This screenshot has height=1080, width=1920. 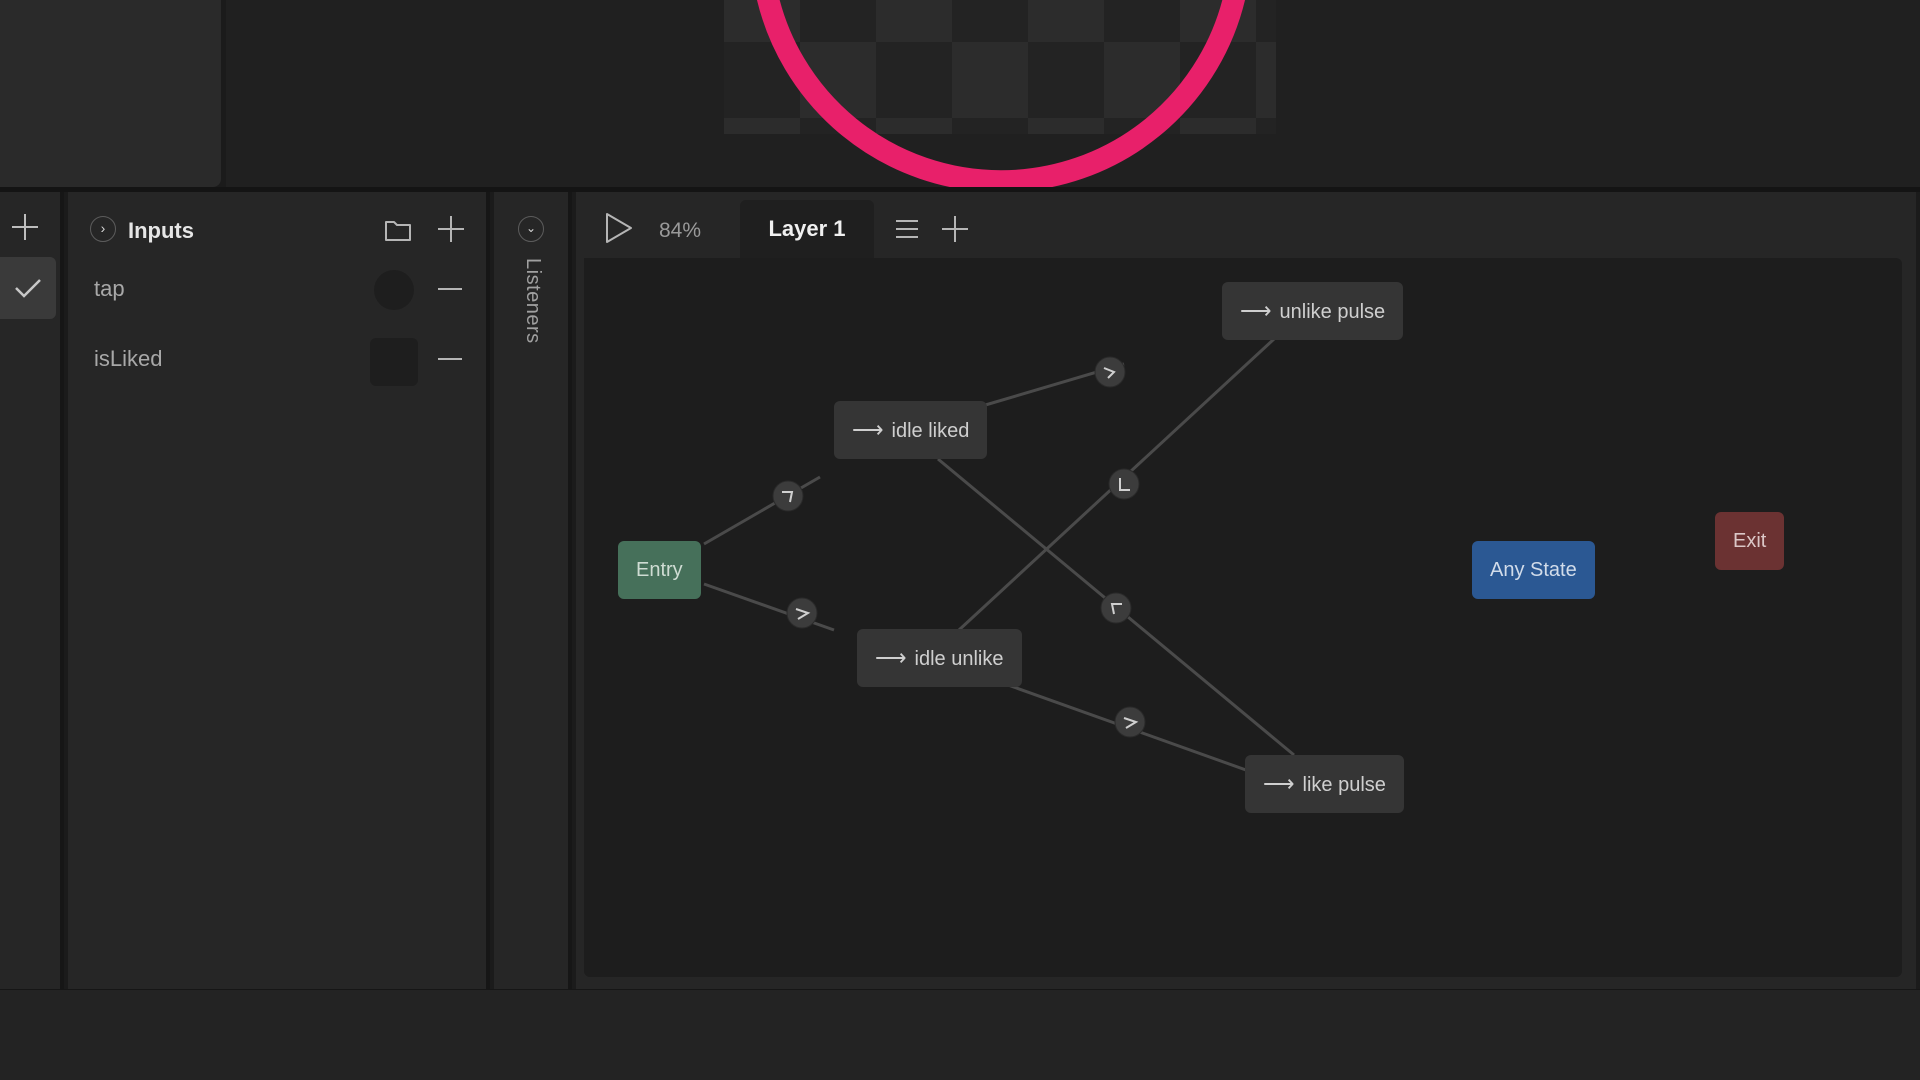 I want to click on state-like-pulse: ⟶ like pulse, so click(x=1324, y=784).